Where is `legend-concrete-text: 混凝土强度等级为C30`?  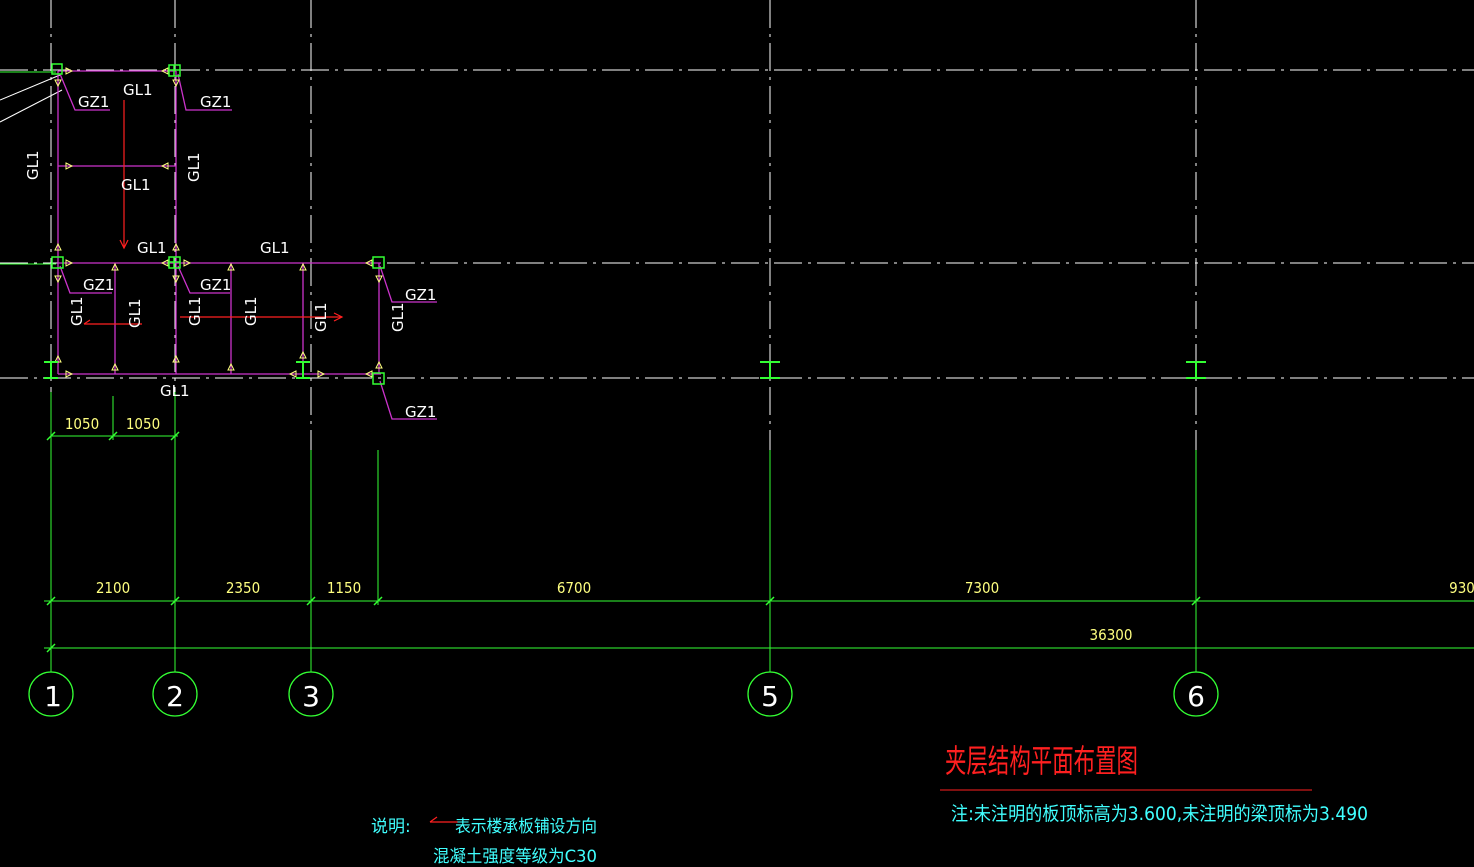
legend-concrete-text: 混凝土强度等级为C30 is located at coordinates (515, 857).